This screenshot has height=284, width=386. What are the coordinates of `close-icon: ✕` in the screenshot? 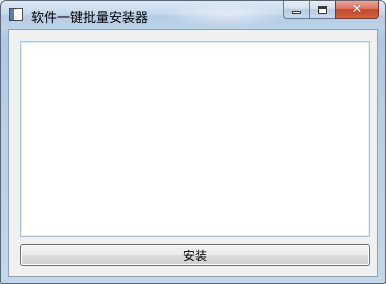 It's located at (357, 9).